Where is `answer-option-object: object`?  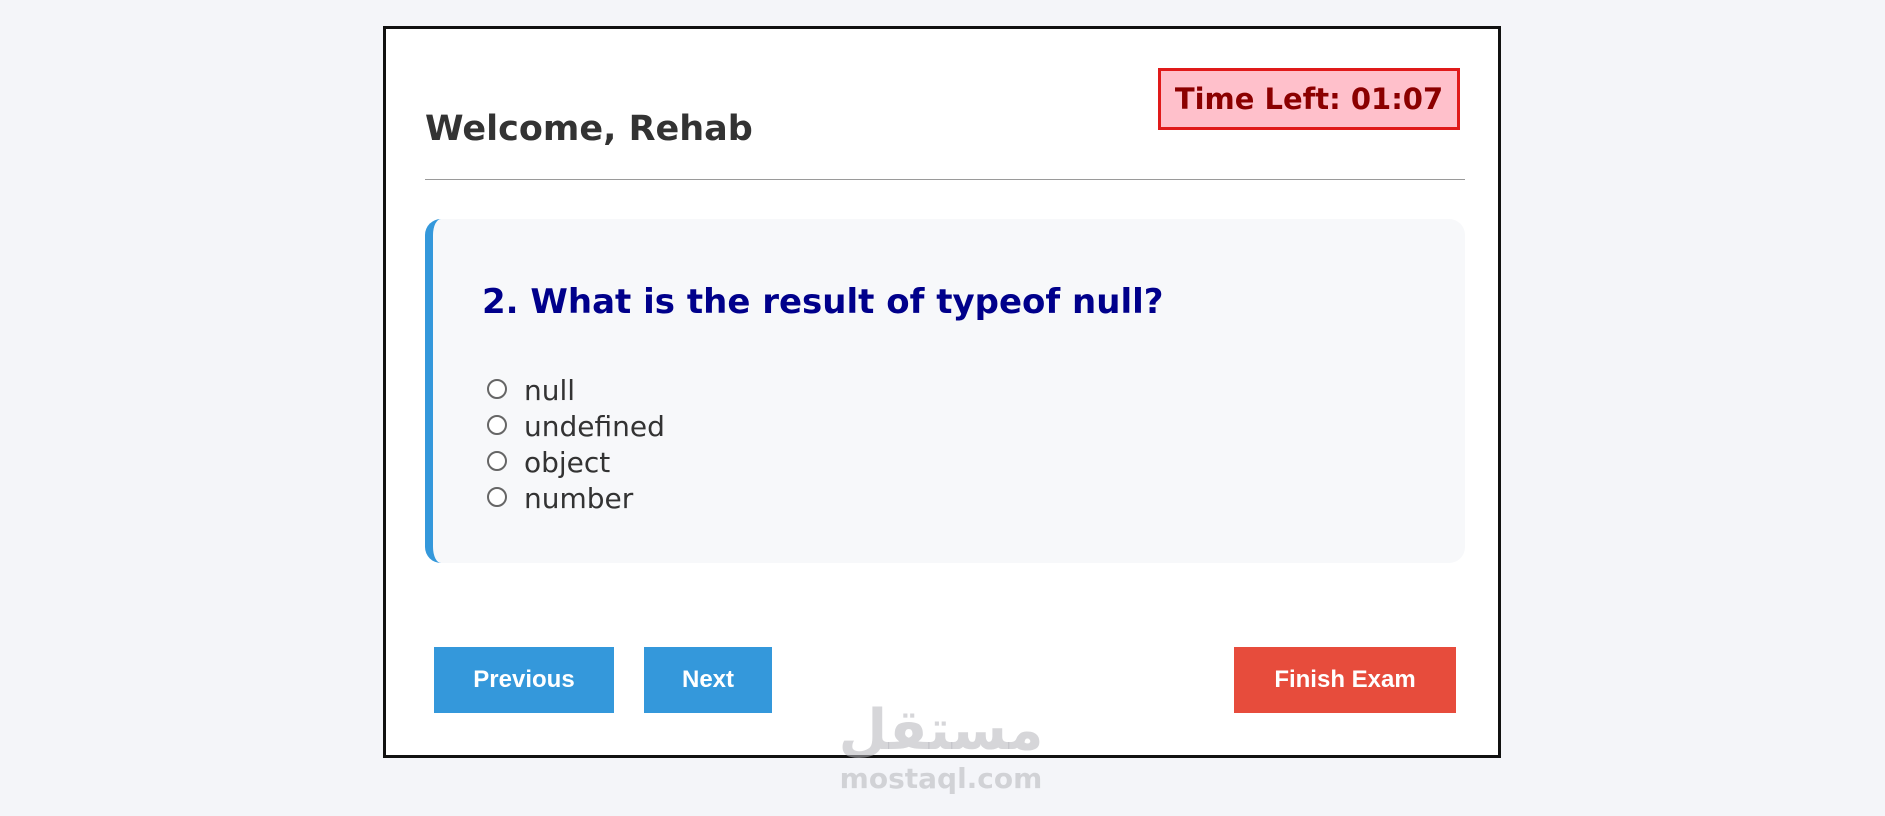
answer-option-object: object is located at coordinates (576, 463).